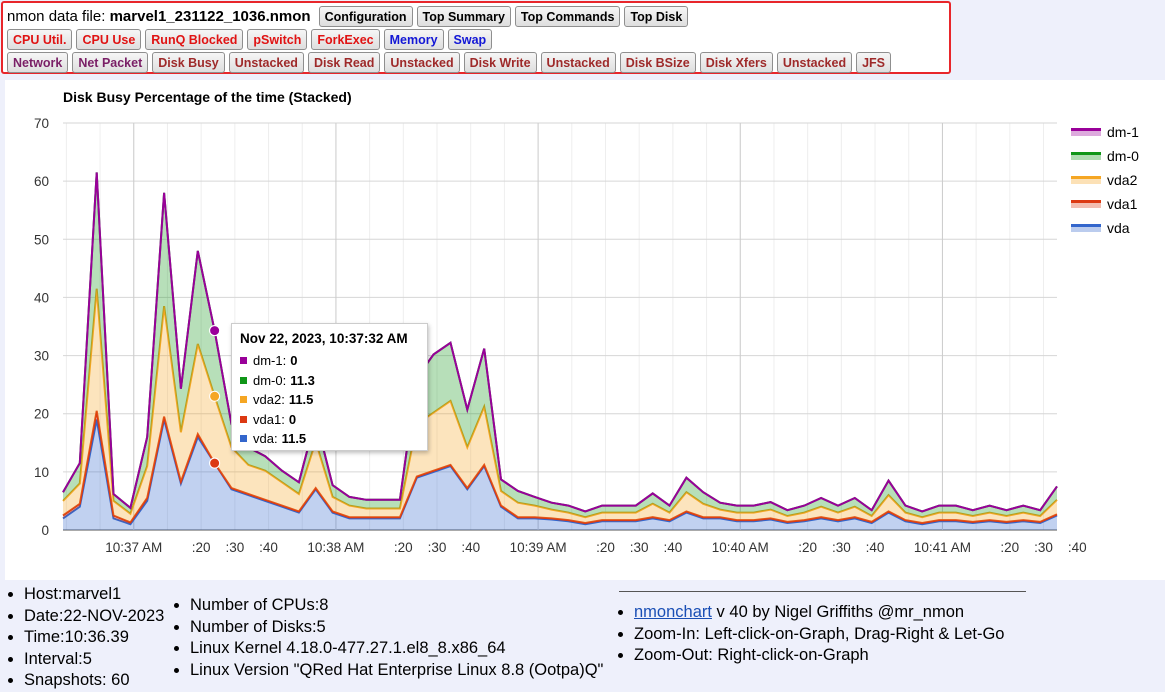  What do you see at coordinates (396, 606) in the screenshot?
I see `info-item: Number of CPUs:8` at bounding box center [396, 606].